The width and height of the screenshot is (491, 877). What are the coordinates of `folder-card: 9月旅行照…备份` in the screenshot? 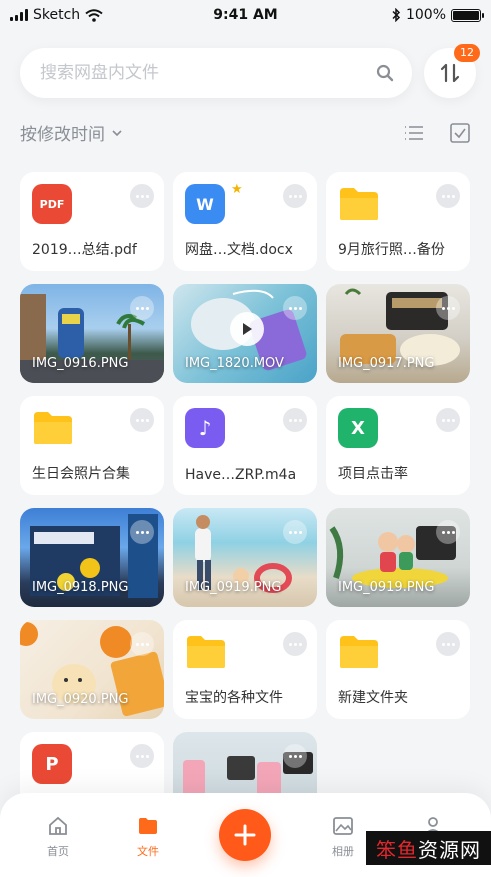 It's located at (398, 221).